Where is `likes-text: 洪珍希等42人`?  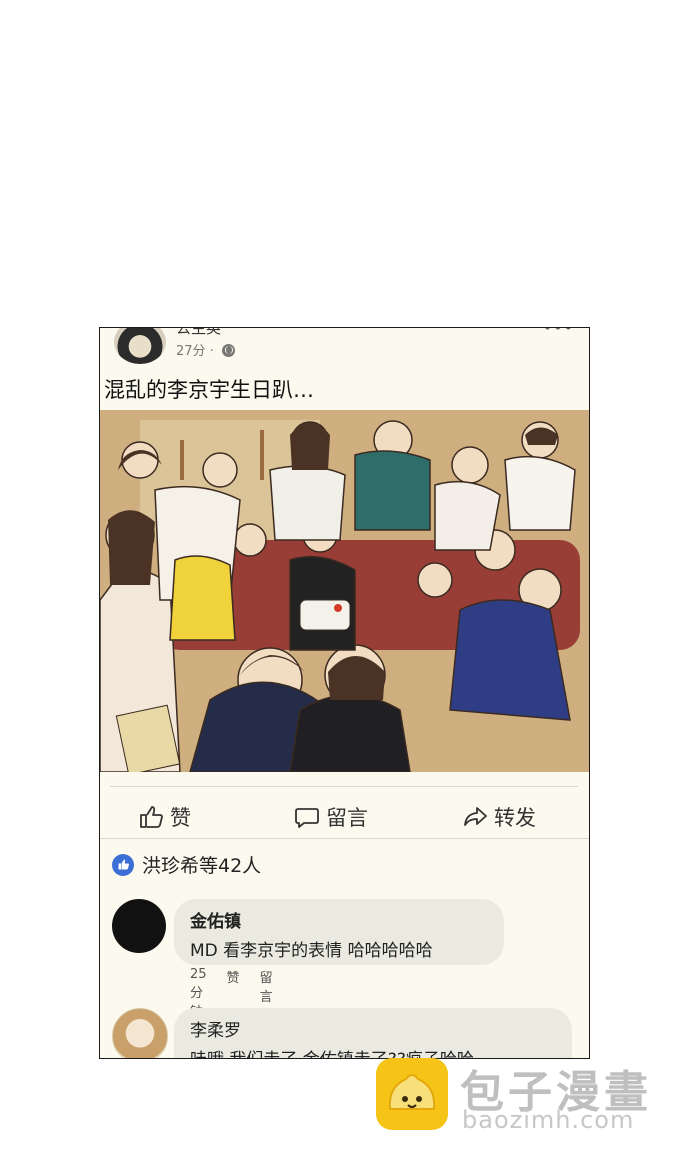
likes-text: 洪珍希等42人 is located at coordinates (202, 866).